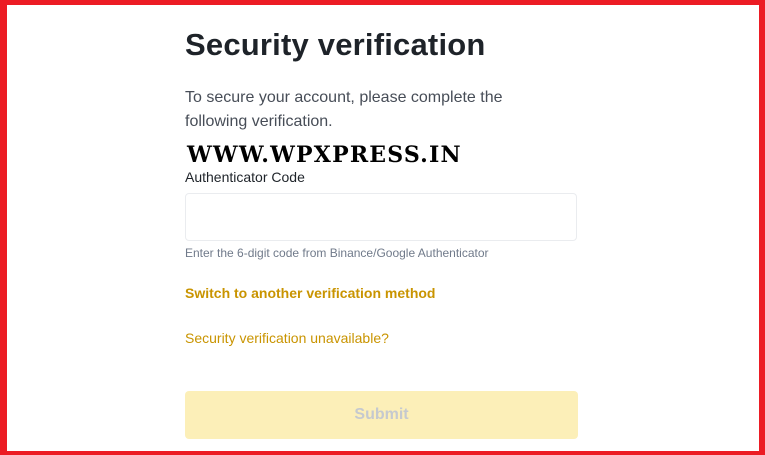 The width and height of the screenshot is (765, 455). I want to click on page-title: Security verification, so click(335, 44).